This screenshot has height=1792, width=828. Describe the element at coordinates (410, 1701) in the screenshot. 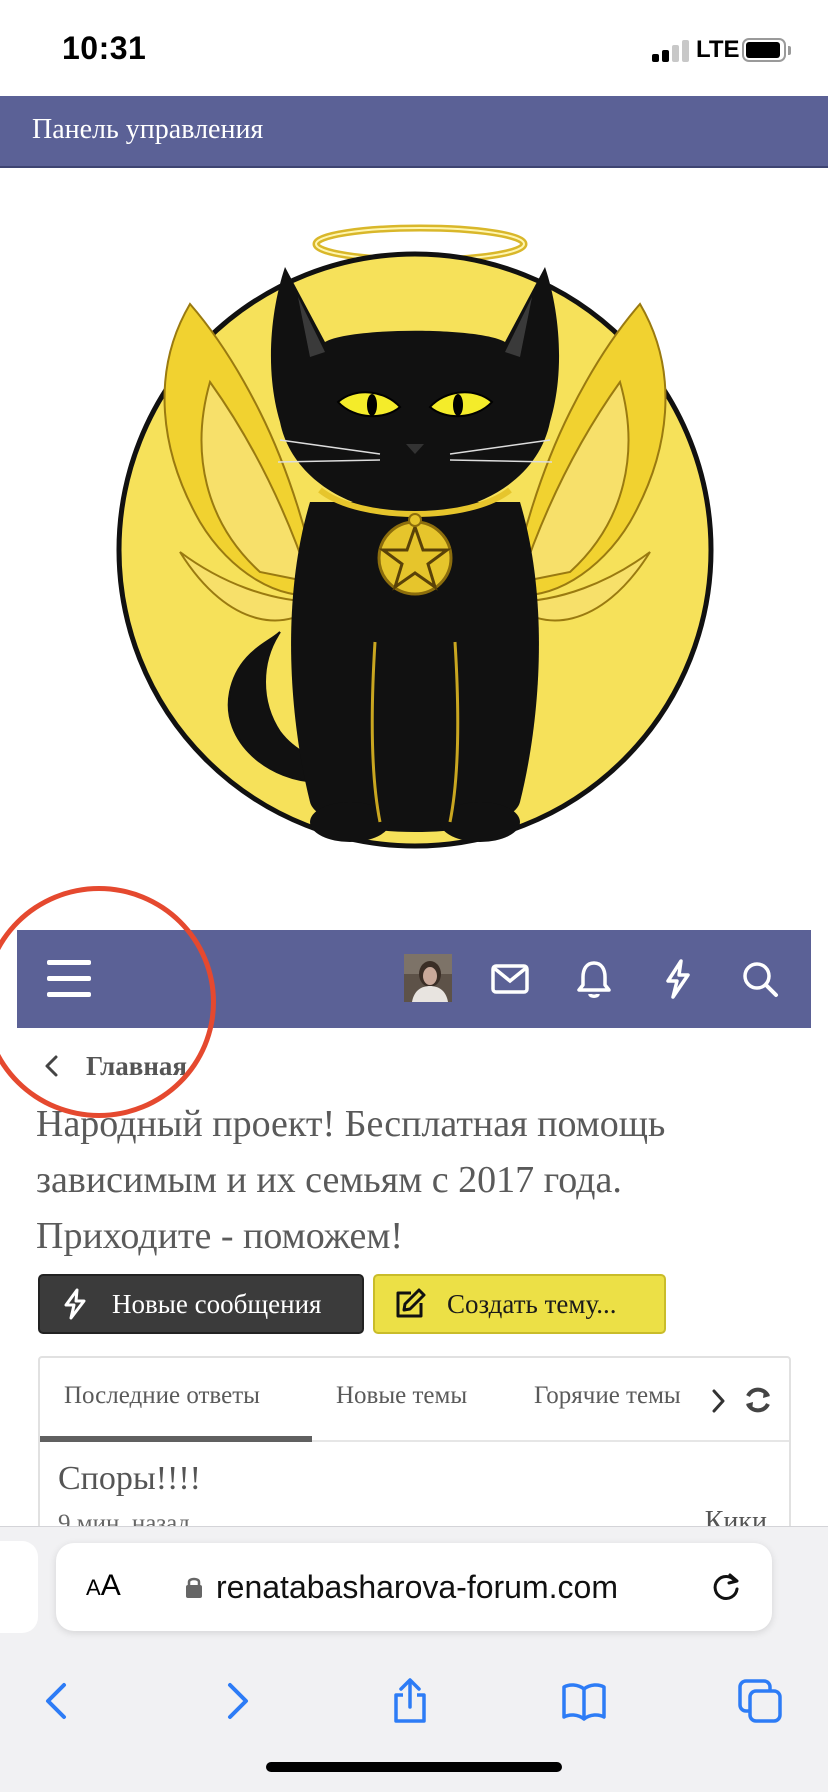

I see `share-icon` at that location.